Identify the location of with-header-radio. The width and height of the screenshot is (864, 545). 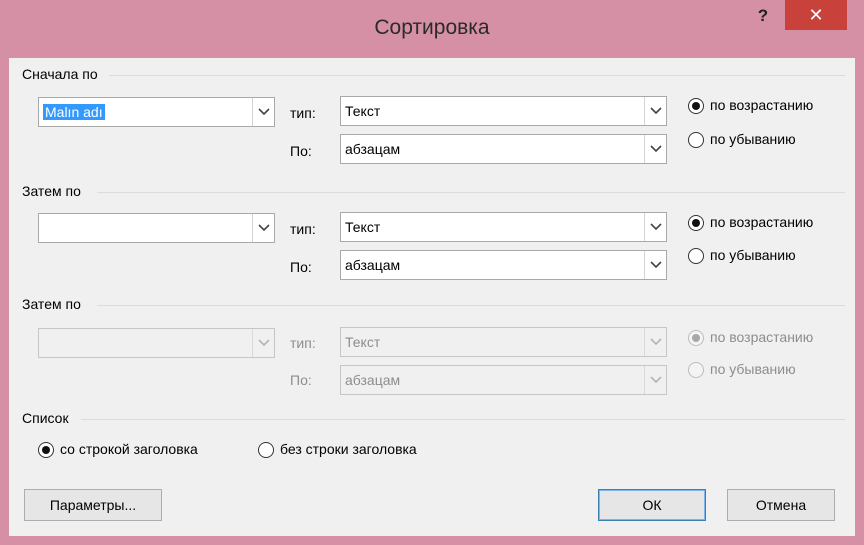
(46, 450).